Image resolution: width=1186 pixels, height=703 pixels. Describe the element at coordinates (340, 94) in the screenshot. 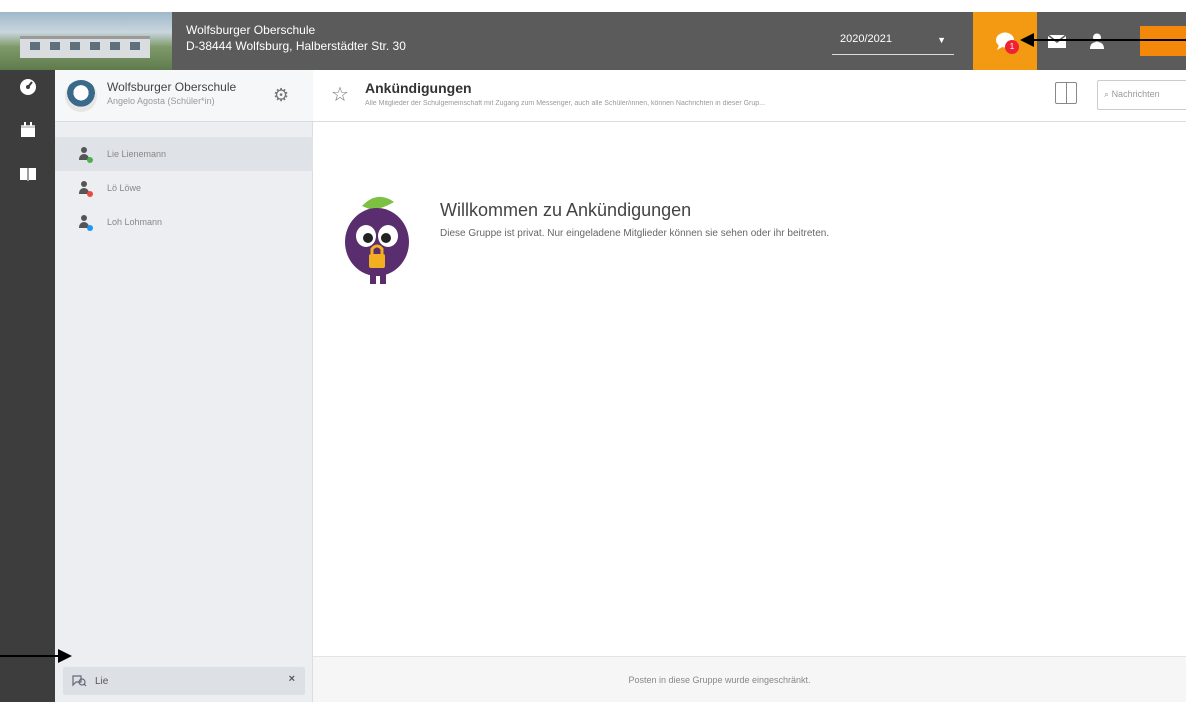

I see `star-icon: ☆` at that location.